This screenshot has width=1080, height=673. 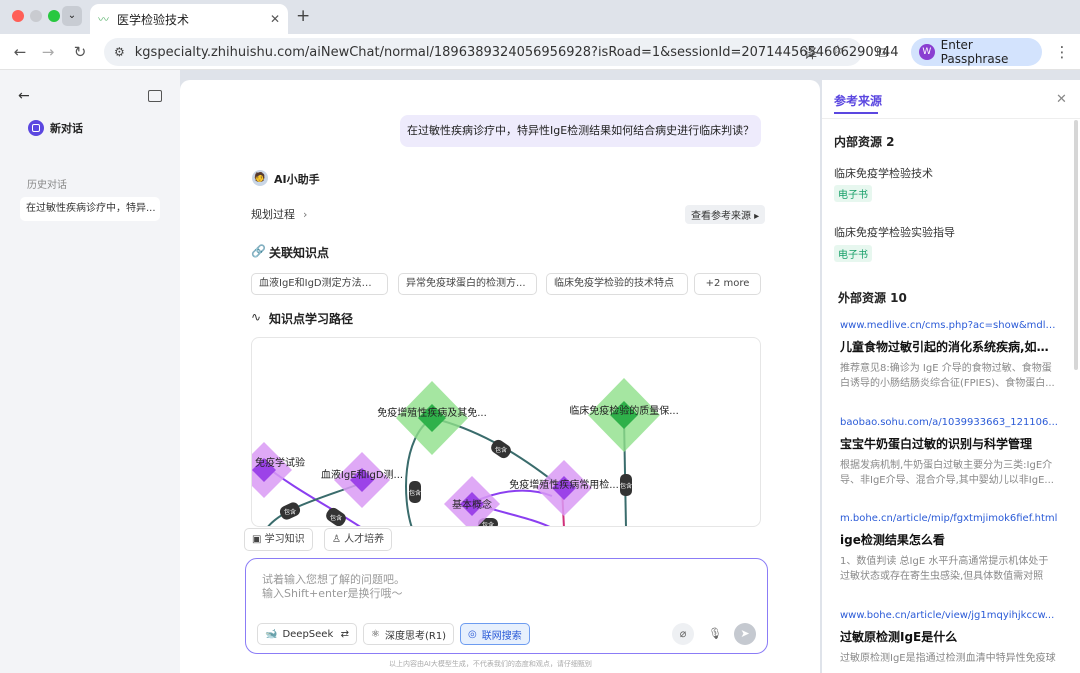 What do you see at coordinates (80, 52) in the screenshot?
I see `reload-icon: ↻` at bounding box center [80, 52].